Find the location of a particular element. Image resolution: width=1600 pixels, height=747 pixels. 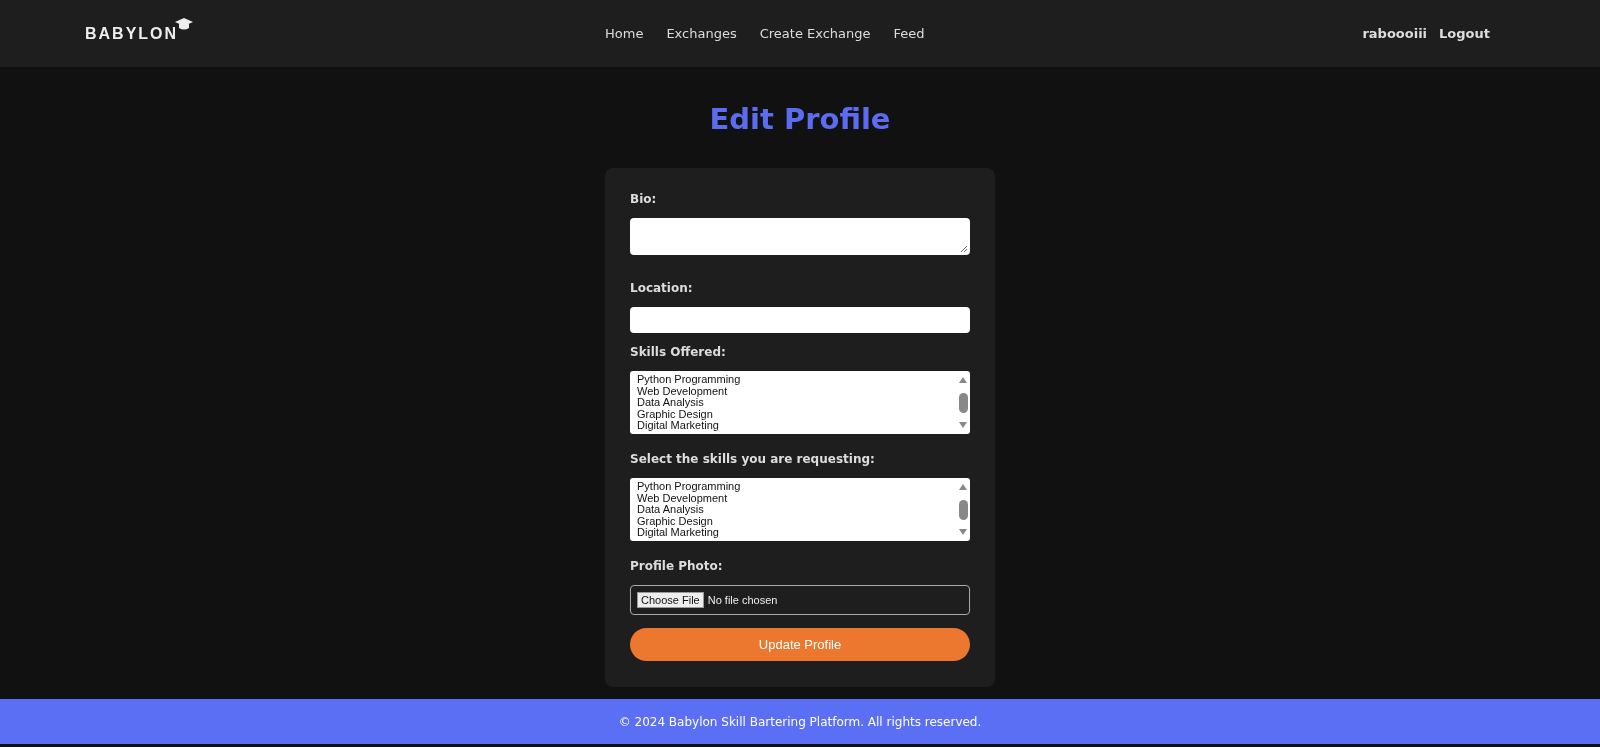

field-label: Profile Photo: is located at coordinates (677, 566).